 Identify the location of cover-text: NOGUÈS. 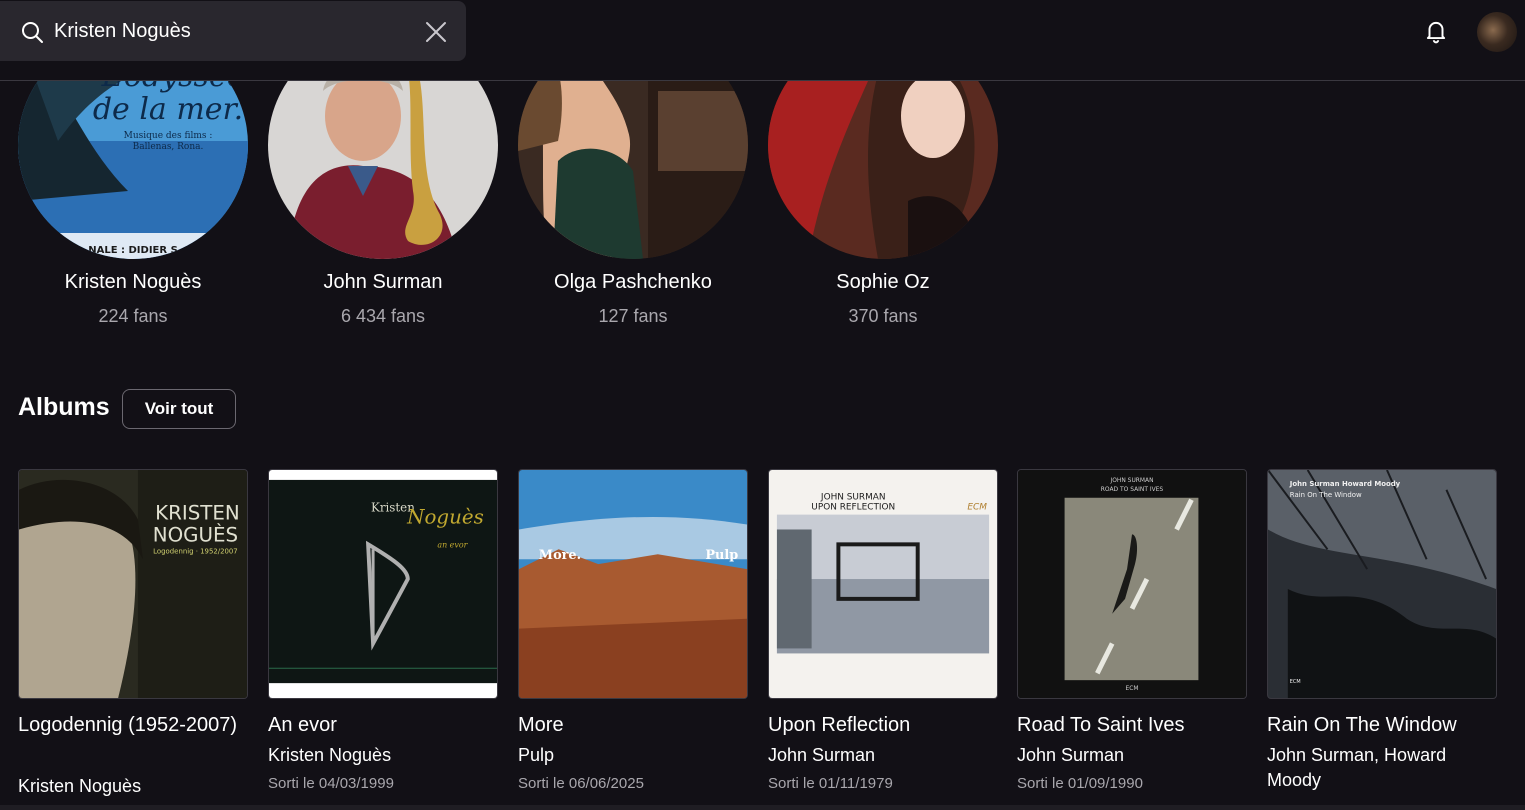
(195, 534).